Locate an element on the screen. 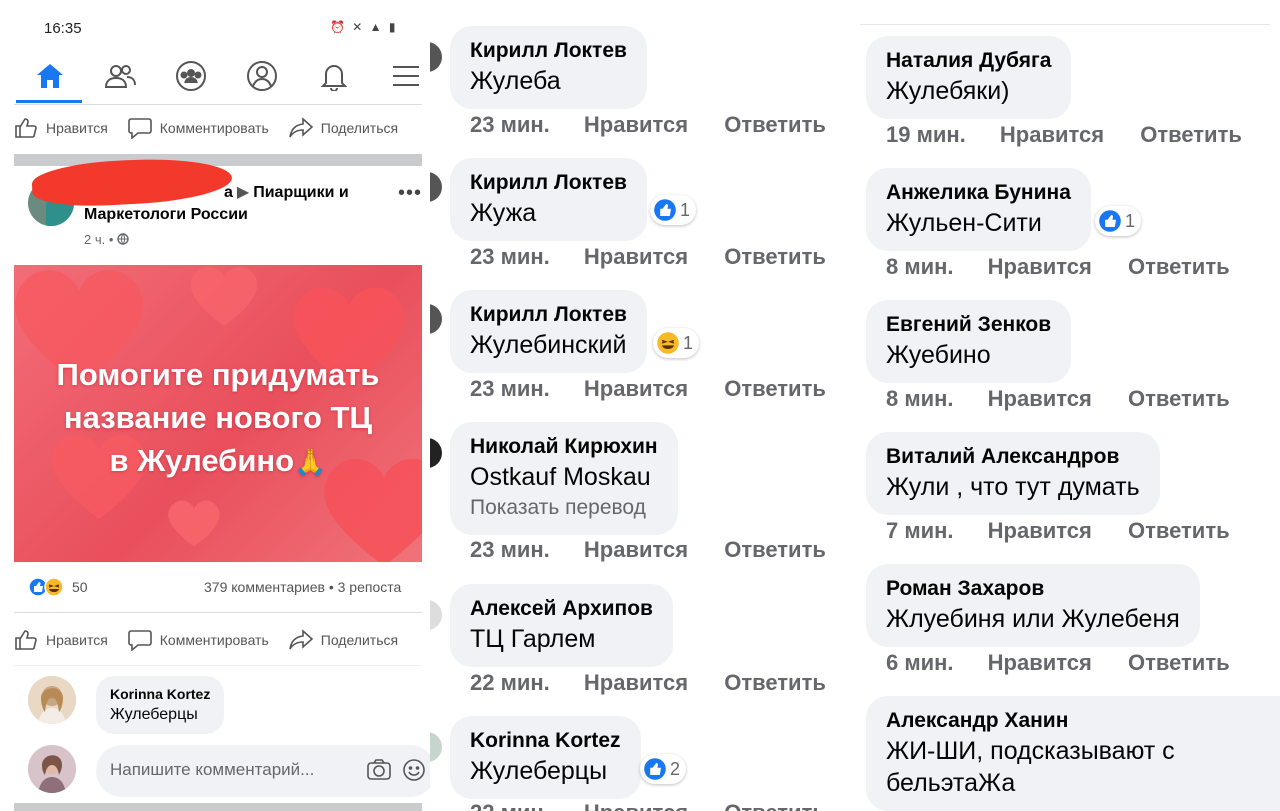 This screenshot has height=811, width=1280. post-time: 2 ч. • is located at coordinates (98, 239).